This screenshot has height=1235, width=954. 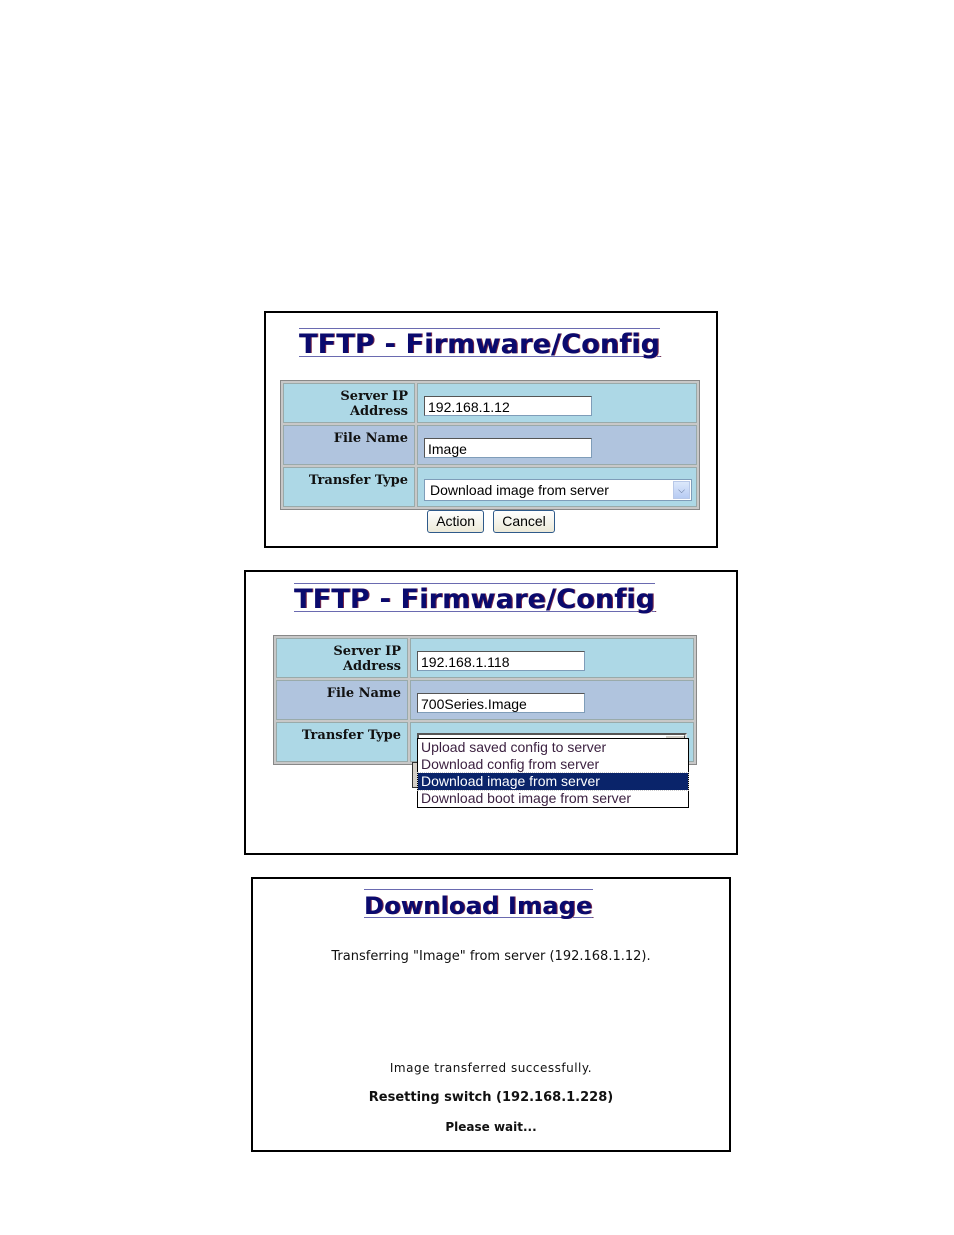 I want to click on server-ip-input: 192.168.1.12, so click(x=508, y=405).